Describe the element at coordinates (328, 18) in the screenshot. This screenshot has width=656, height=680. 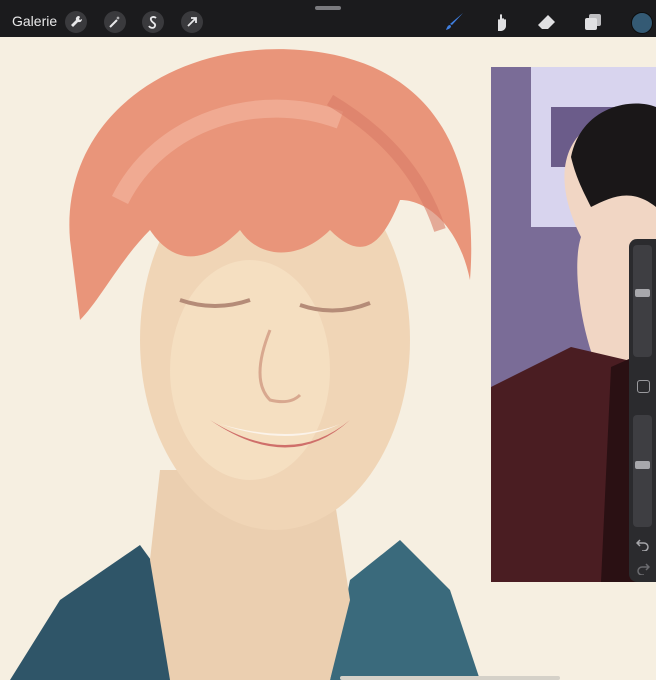
I see `top-toolbar: Galerie` at that location.